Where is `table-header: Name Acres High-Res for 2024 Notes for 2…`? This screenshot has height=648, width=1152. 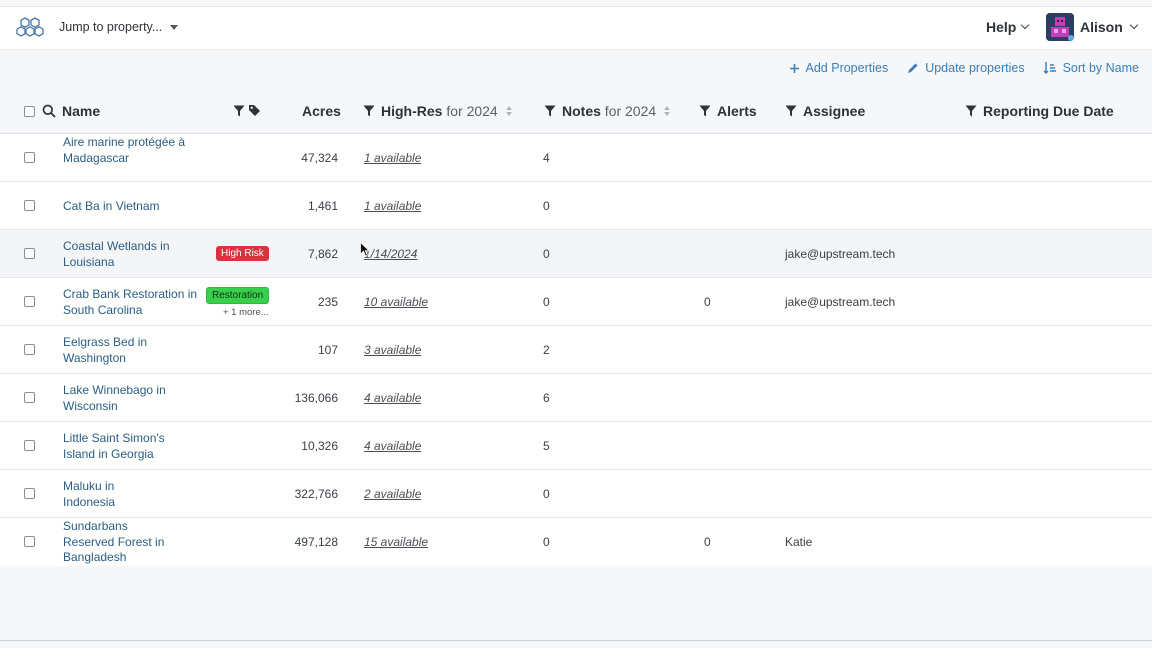
table-header: Name Acres High-Res for 2024 Notes for 2… is located at coordinates (576, 112).